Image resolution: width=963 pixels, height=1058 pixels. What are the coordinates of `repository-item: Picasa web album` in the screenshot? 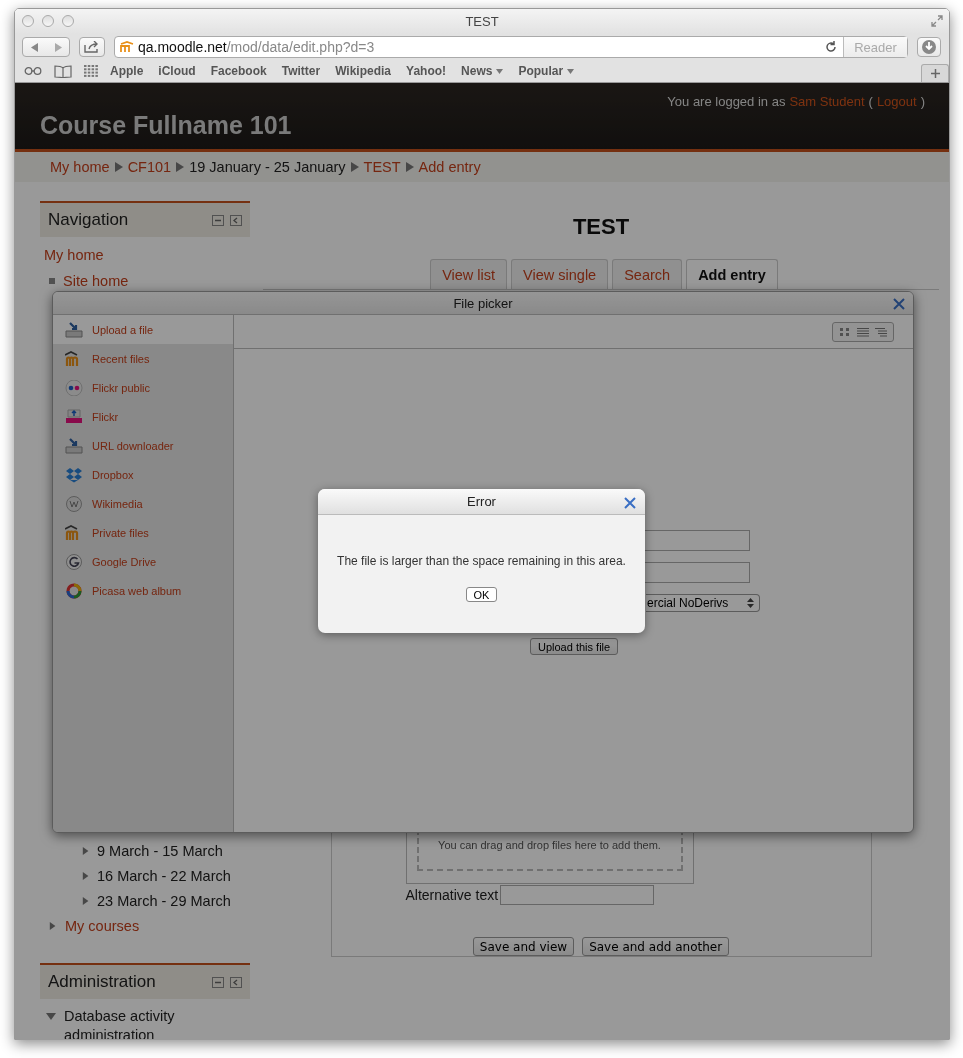 It's located at (143, 590).